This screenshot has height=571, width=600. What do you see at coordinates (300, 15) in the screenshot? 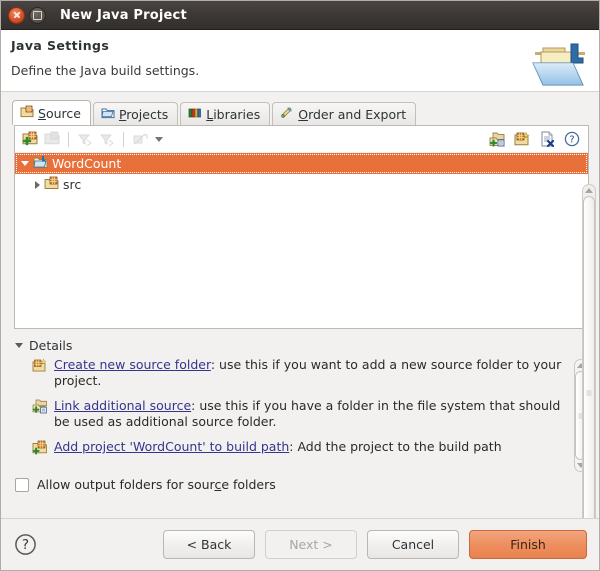
I see `window-titlebar: New Java Project` at bounding box center [300, 15].